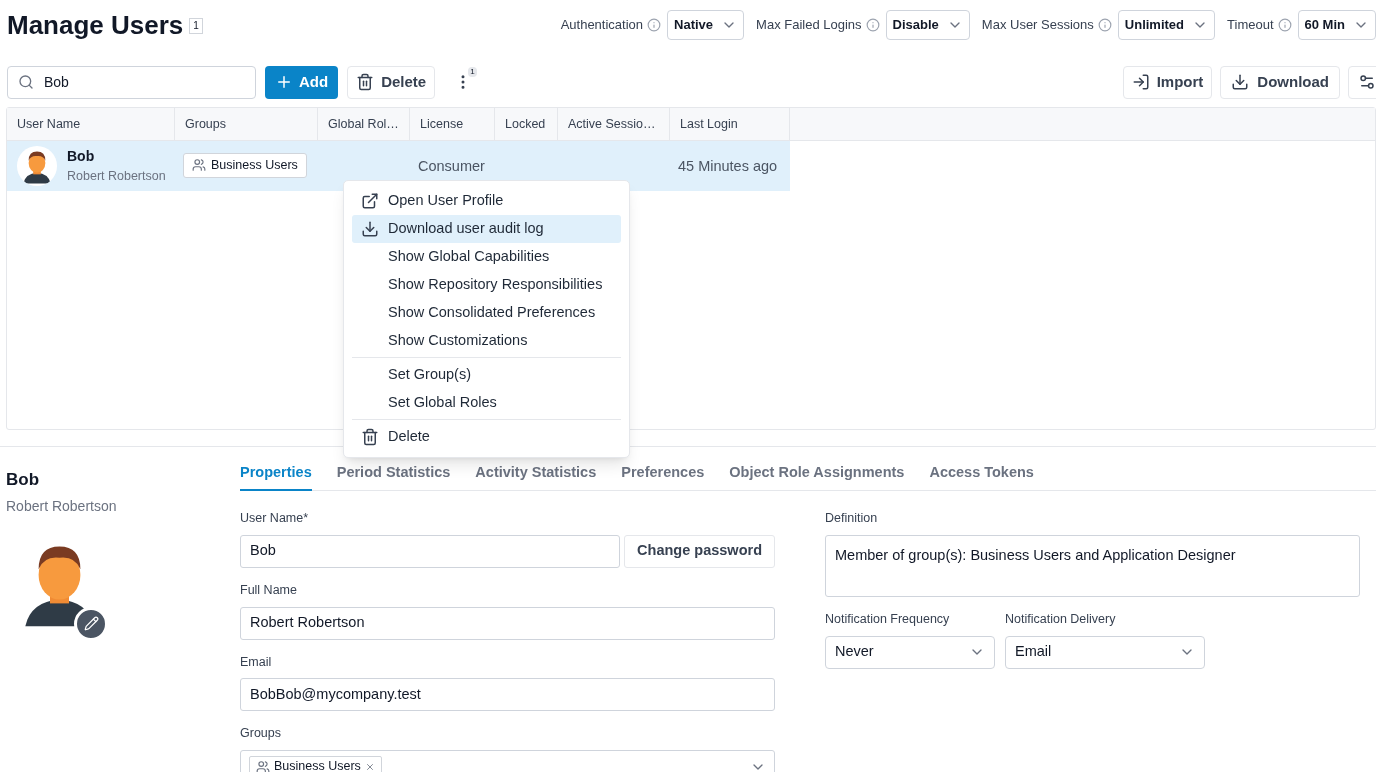 The height and width of the screenshot is (772, 1376). Describe the element at coordinates (1367, 82) in the screenshot. I see `sliders-icon` at that location.